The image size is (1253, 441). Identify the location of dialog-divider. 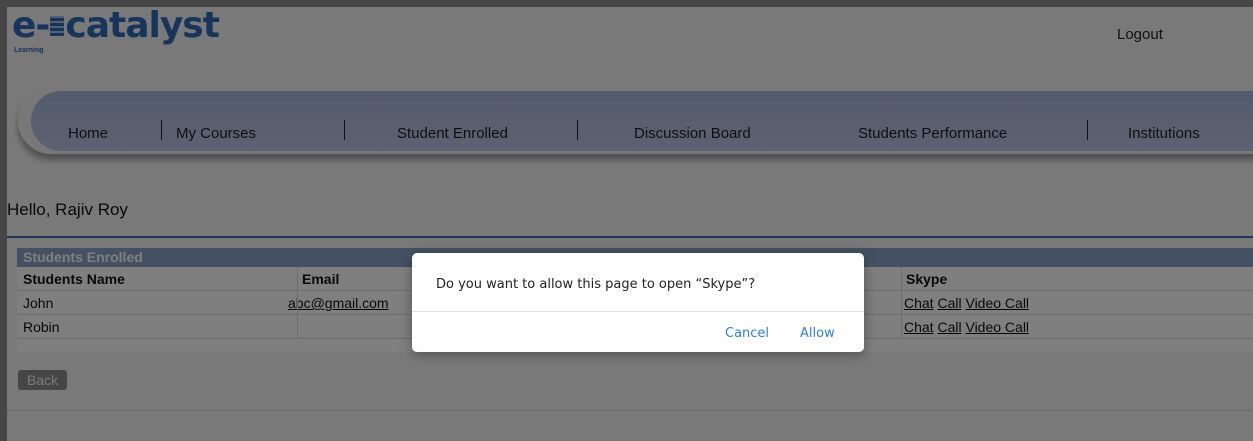
(638, 311).